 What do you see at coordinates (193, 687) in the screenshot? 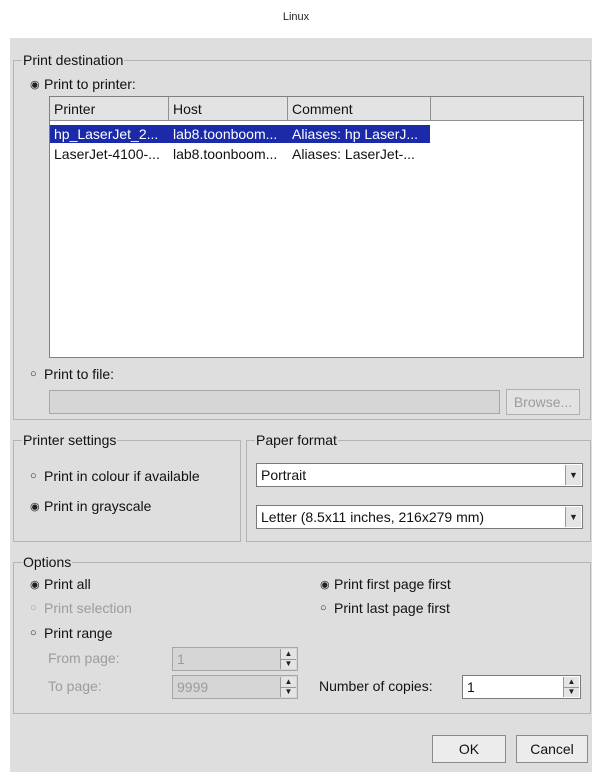
I see `to-page-value: 9999` at bounding box center [193, 687].